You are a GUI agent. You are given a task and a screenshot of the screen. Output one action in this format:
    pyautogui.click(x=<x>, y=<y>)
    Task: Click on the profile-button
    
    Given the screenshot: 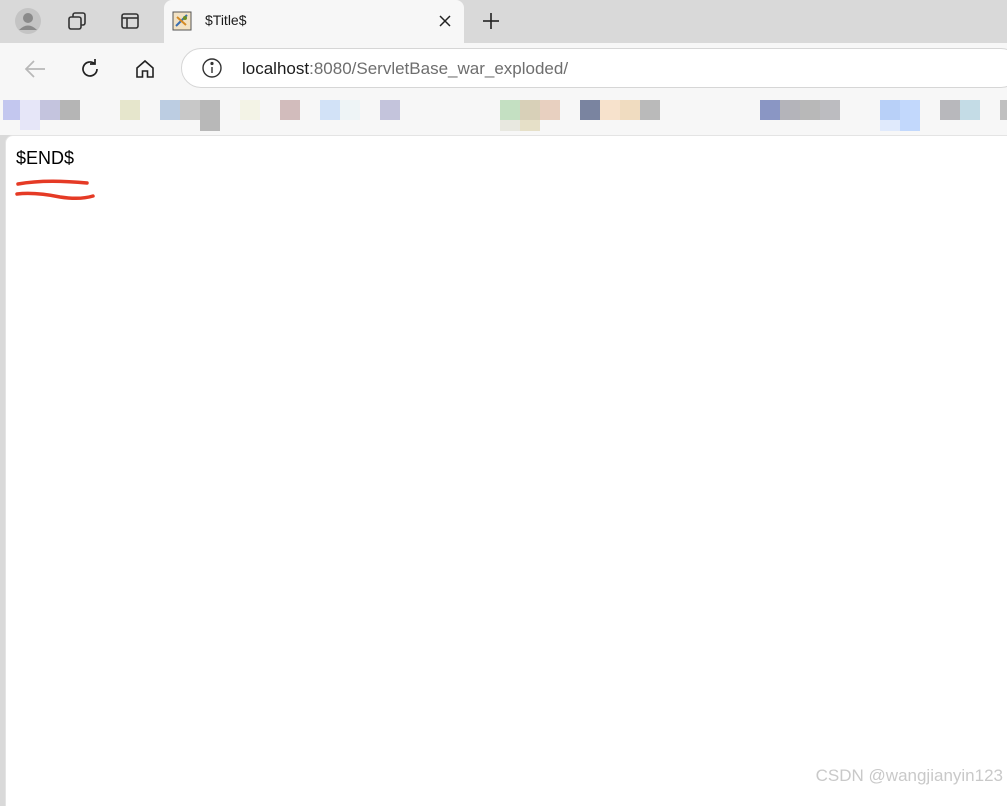 What is the action you would take?
    pyautogui.click(x=28, y=21)
    